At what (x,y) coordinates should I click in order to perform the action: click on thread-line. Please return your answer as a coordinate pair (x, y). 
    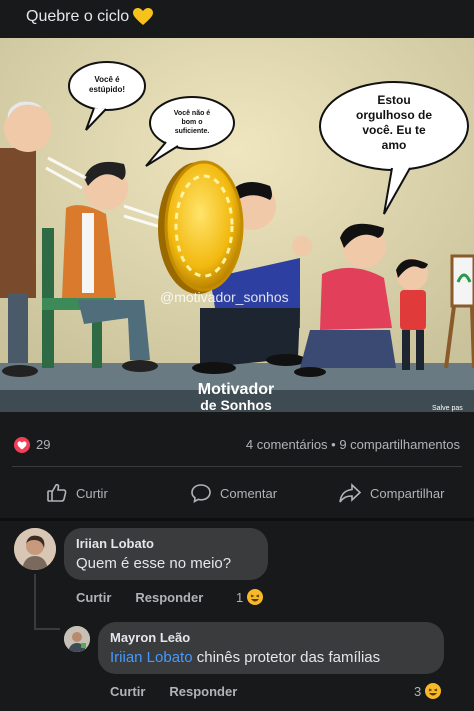
    Looking at the image, I should click on (35, 602).